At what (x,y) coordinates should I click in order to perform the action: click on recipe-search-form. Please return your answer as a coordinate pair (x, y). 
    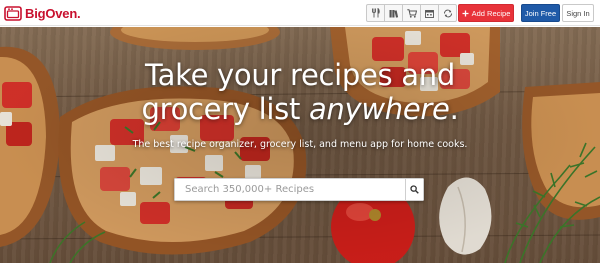
    Looking at the image, I should click on (299, 189).